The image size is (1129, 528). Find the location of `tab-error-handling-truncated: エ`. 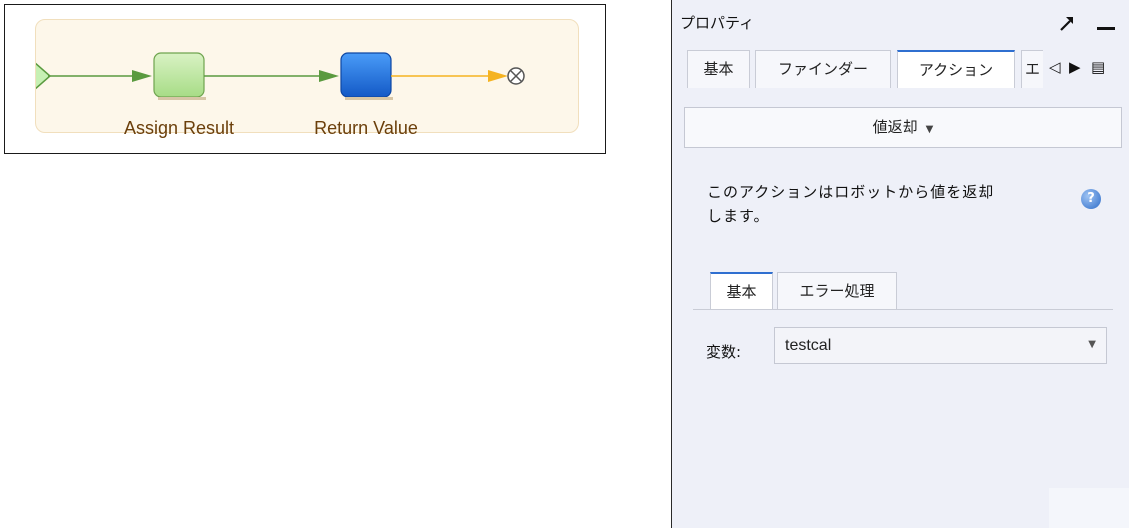

tab-error-handling-truncated: エ is located at coordinates (1032, 69).